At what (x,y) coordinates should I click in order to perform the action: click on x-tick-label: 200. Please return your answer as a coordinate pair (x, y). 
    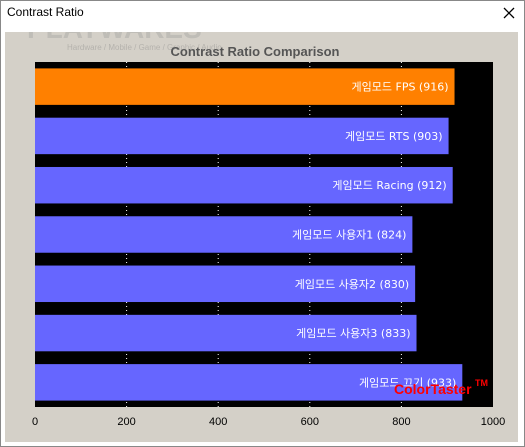
    Looking at the image, I should click on (126, 422).